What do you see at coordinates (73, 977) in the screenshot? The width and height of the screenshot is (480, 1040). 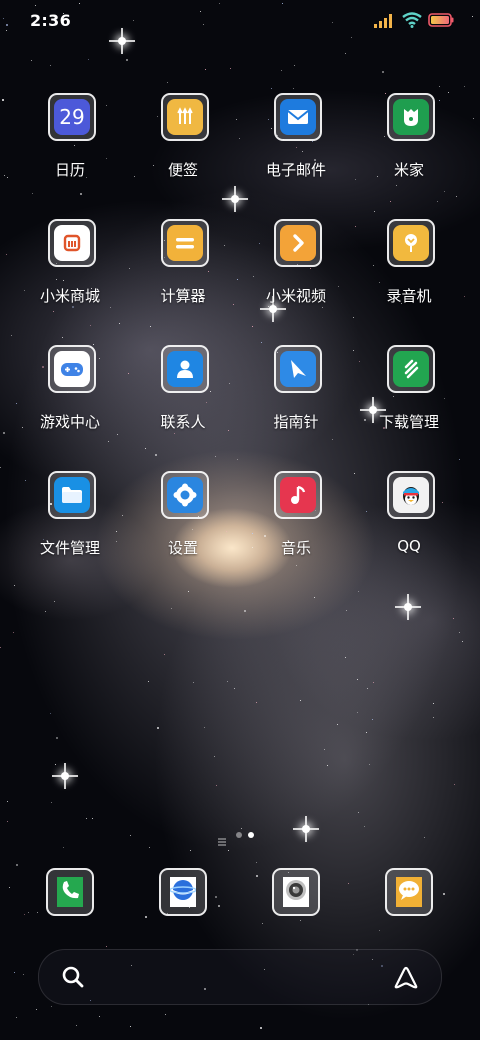 I see `search-icon` at bounding box center [73, 977].